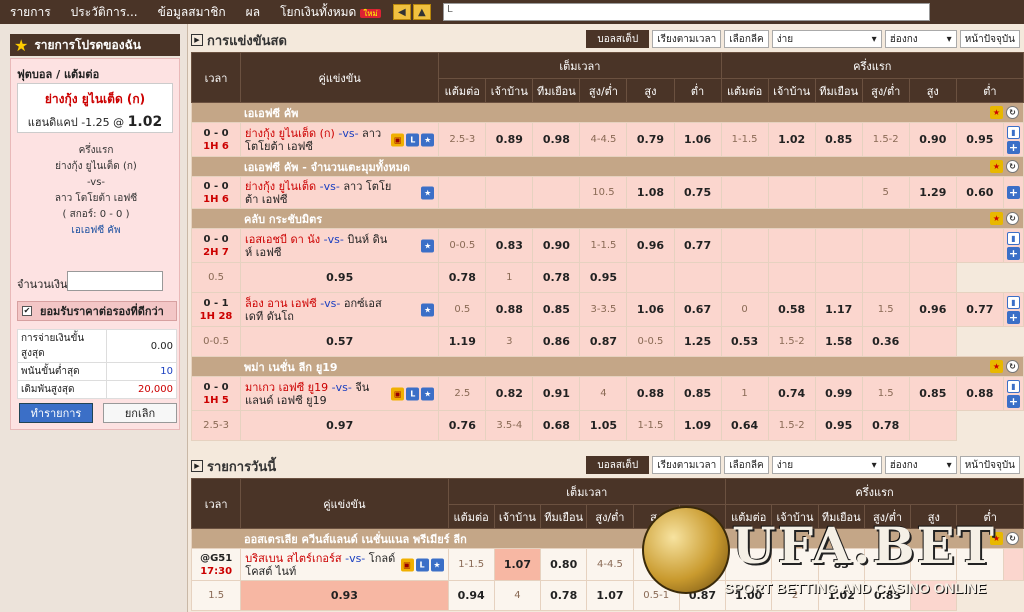 This screenshot has height=612, width=1024. Describe the element at coordinates (603, 341) in the screenshot. I see `ft-under-cell: 0.87` at that location.